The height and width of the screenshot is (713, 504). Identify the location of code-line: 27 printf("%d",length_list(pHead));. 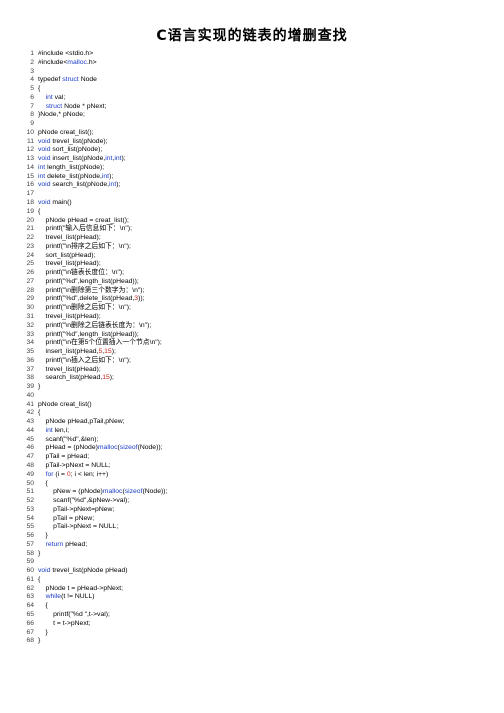
(253, 282).